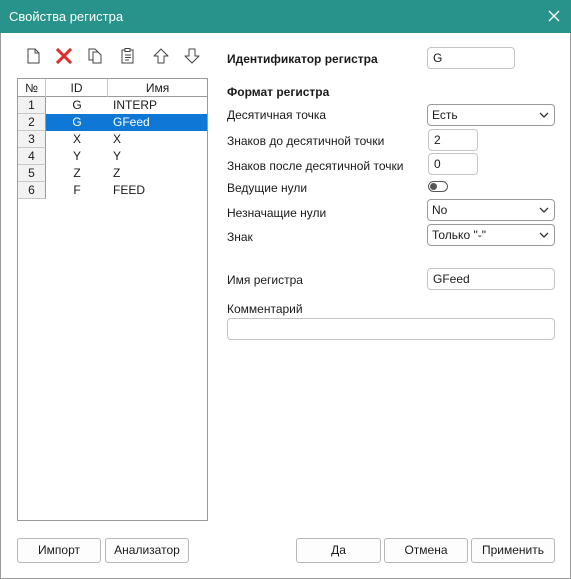 The width and height of the screenshot is (571, 579). What do you see at coordinates (278, 92) in the screenshot?
I see `format-heading: Формат регистра` at bounding box center [278, 92].